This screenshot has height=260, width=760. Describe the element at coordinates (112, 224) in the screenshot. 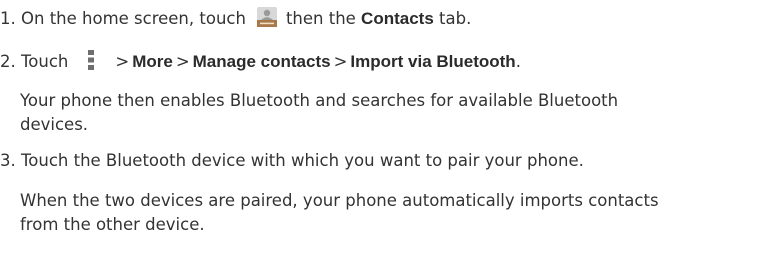

I see `step-3-note-line-2: from the other device.` at that location.